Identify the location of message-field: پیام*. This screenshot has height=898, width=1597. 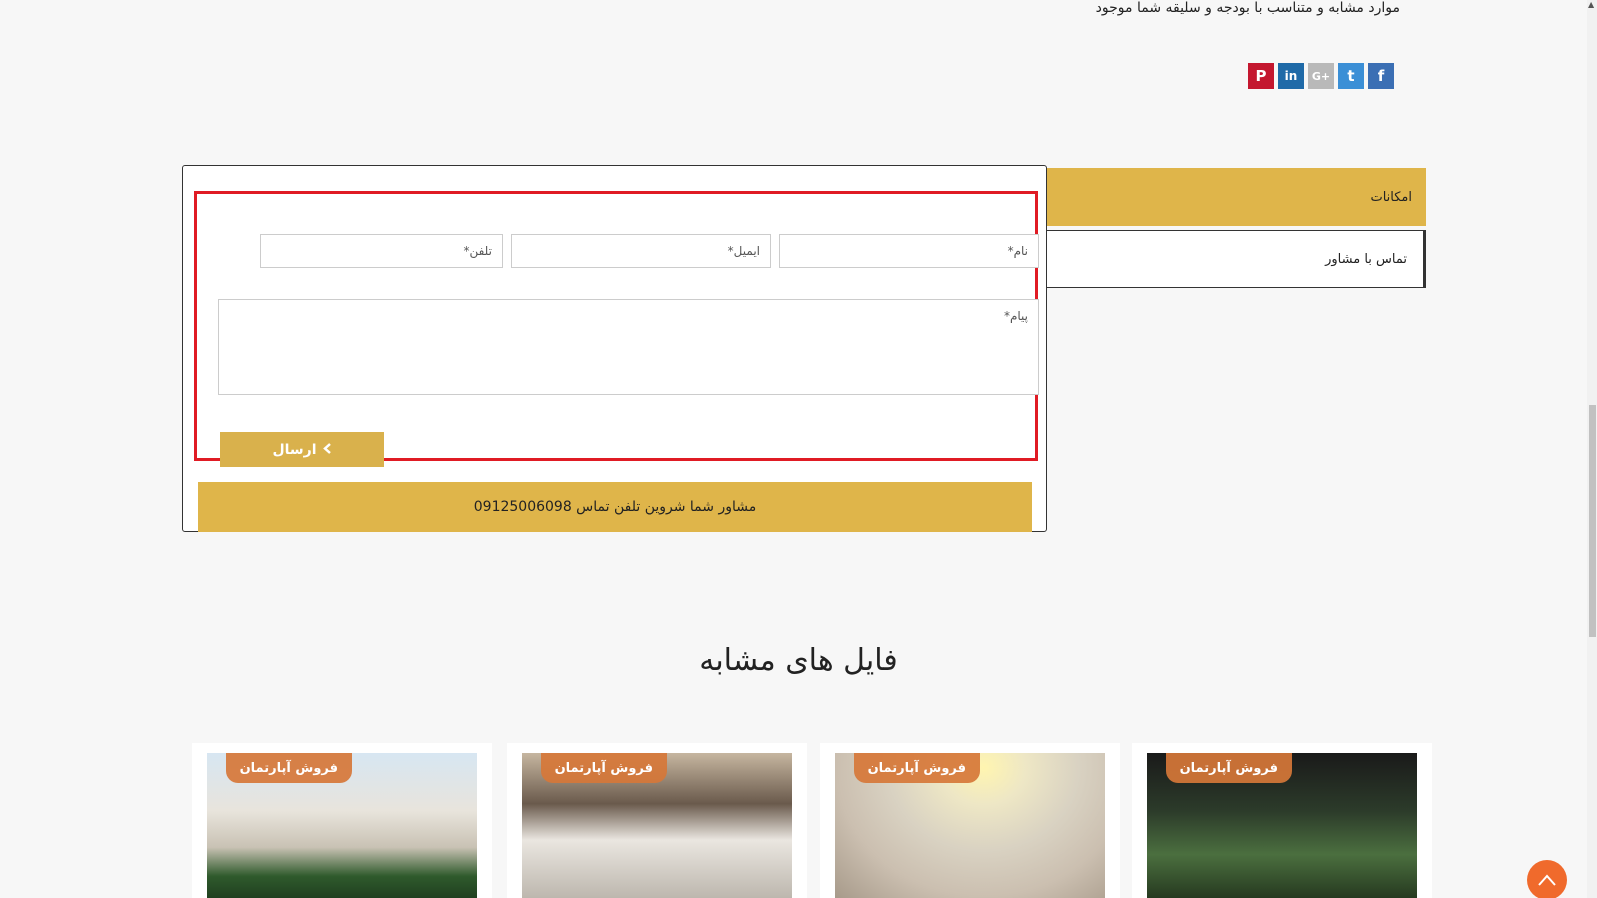
(628, 347).